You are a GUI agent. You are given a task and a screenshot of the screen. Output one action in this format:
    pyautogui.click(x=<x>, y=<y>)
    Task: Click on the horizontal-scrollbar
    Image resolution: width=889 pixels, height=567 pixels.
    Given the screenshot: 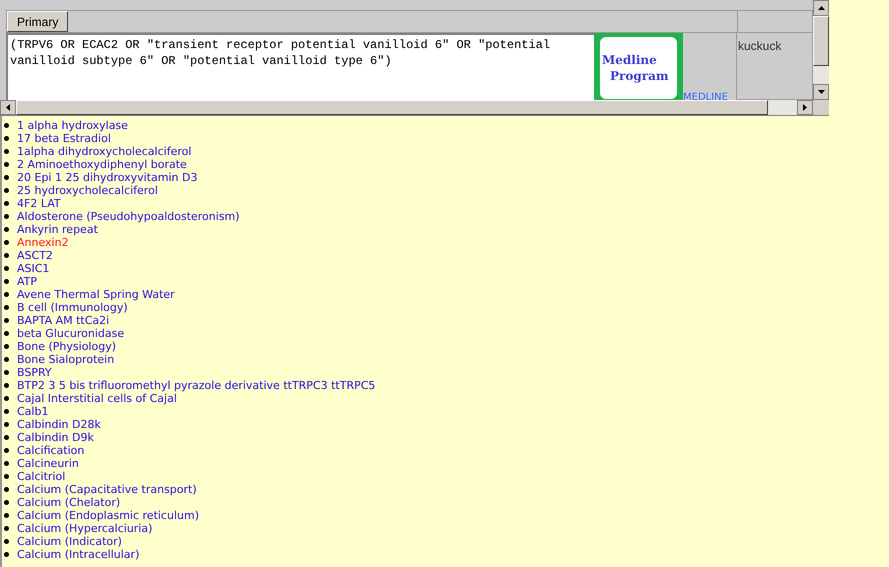 What is the action you would take?
    pyautogui.click(x=414, y=107)
    